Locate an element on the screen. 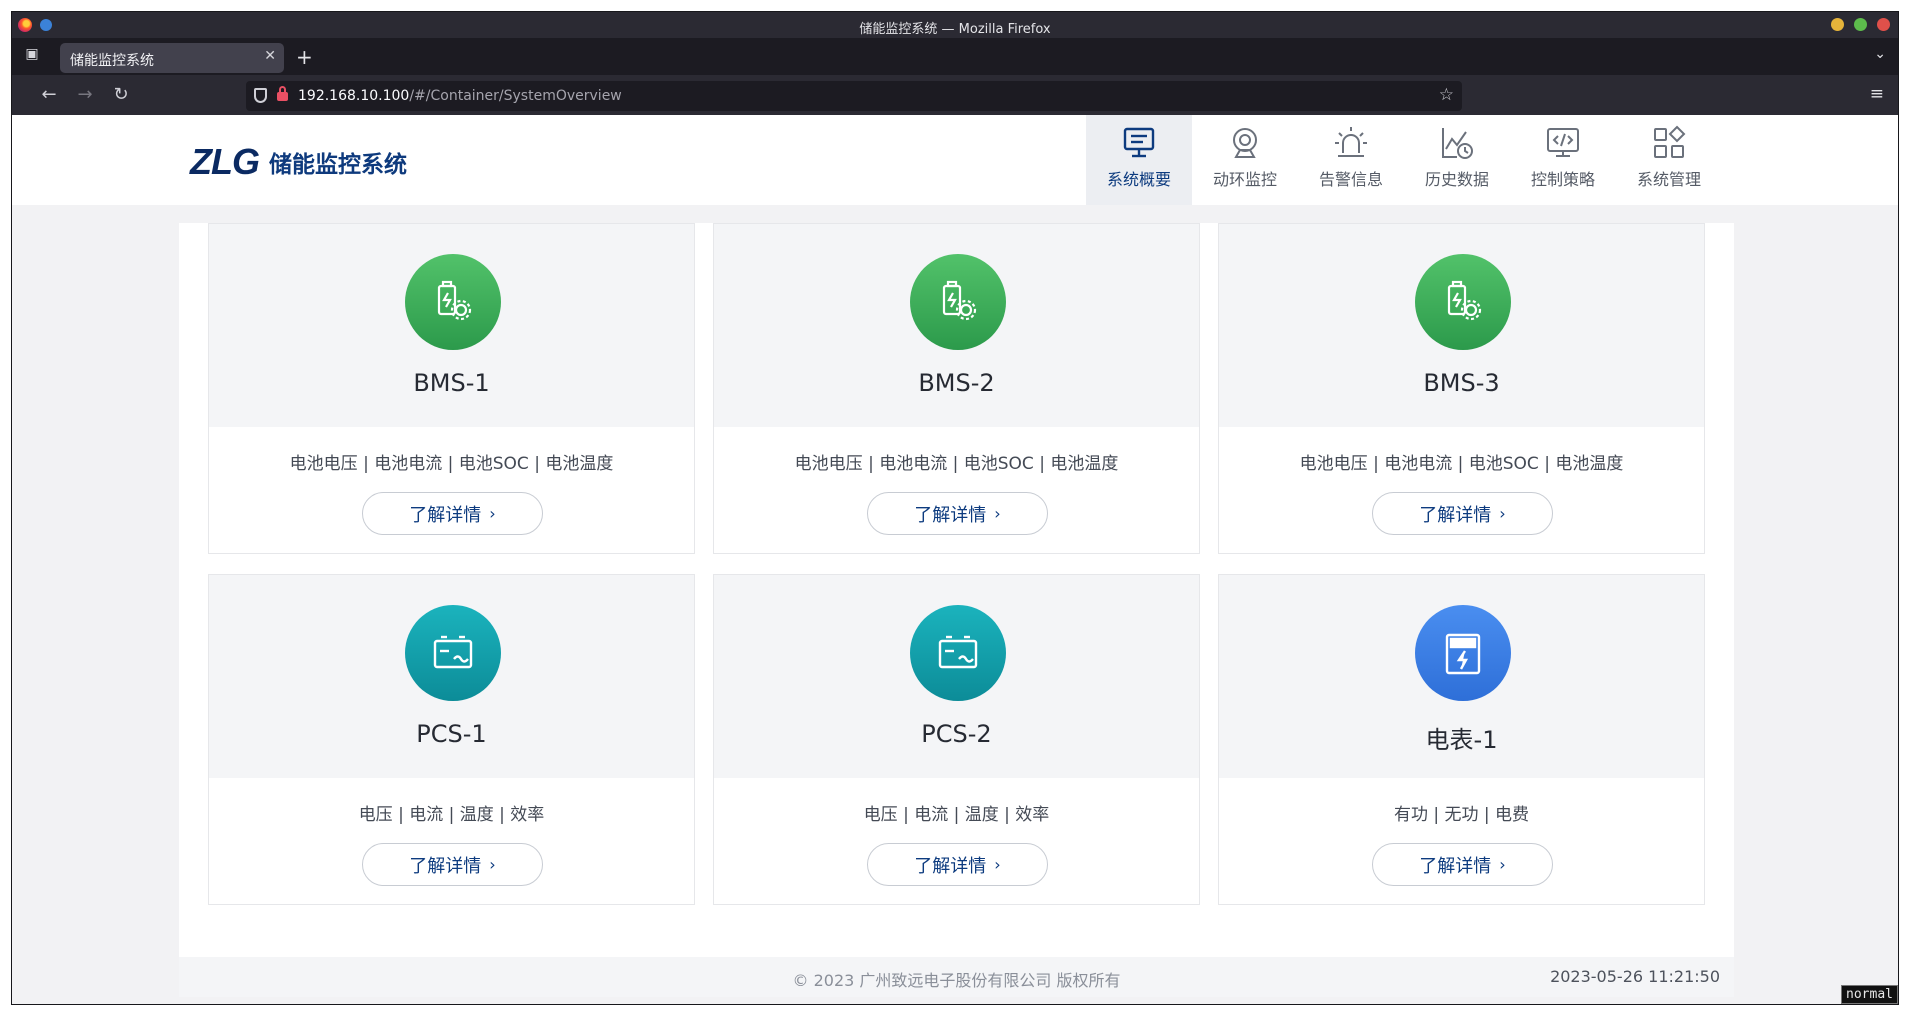 This screenshot has width=1910, height=1016. card-title: BMS-3 is located at coordinates (1461, 383).